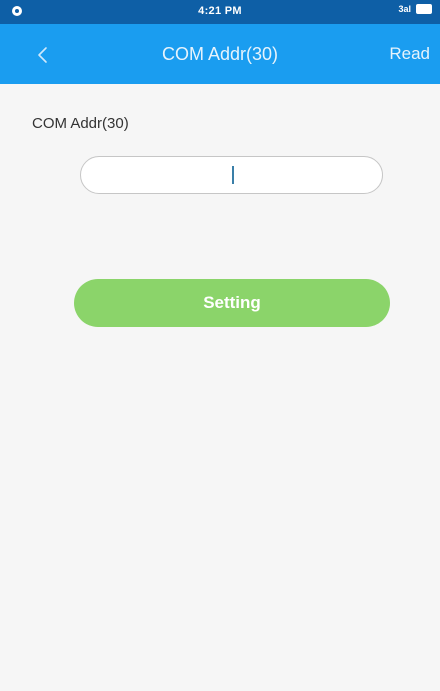 The image size is (440, 691). I want to click on nav-bar: COM Addr(30) Read, so click(220, 54).